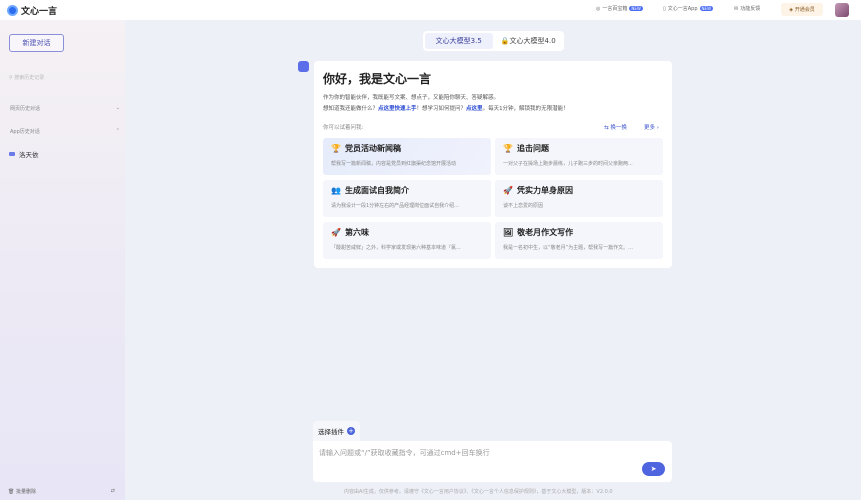  I want to click on suggestion-title: 党员活动新闻稿, so click(372, 148).